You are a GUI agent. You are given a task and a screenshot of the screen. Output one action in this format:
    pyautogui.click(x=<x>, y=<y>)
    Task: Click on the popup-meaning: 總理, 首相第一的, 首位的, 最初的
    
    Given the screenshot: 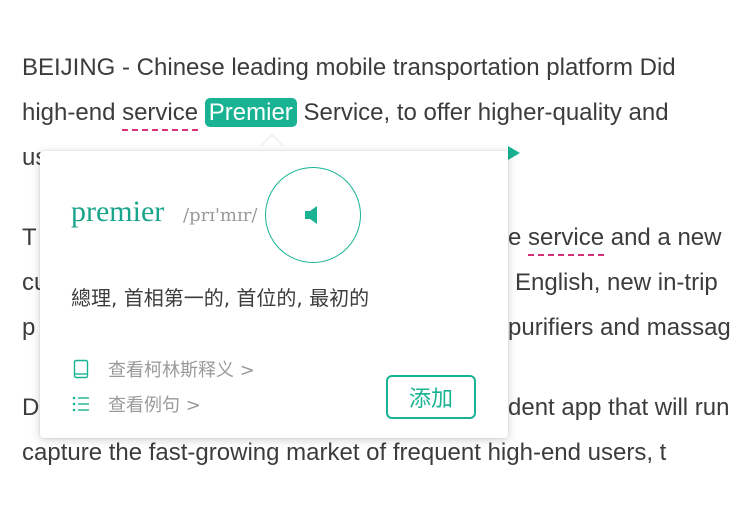 What is the action you would take?
    pyautogui.click(x=220, y=298)
    